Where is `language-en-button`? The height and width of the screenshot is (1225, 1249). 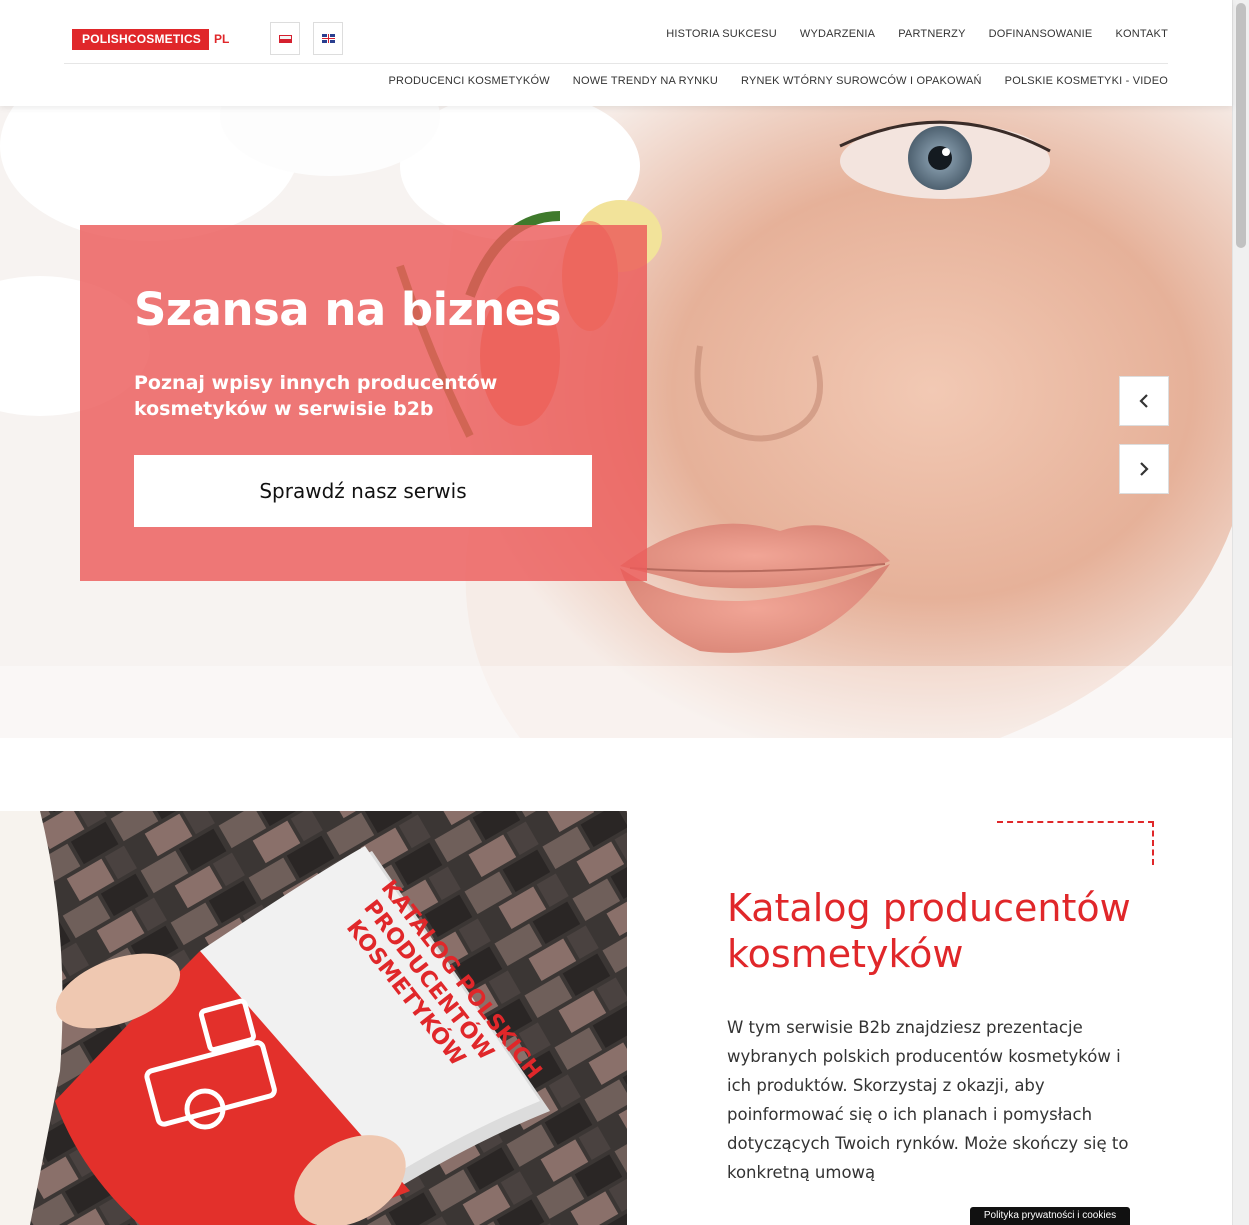 language-en-button is located at coordinates (328, 38).